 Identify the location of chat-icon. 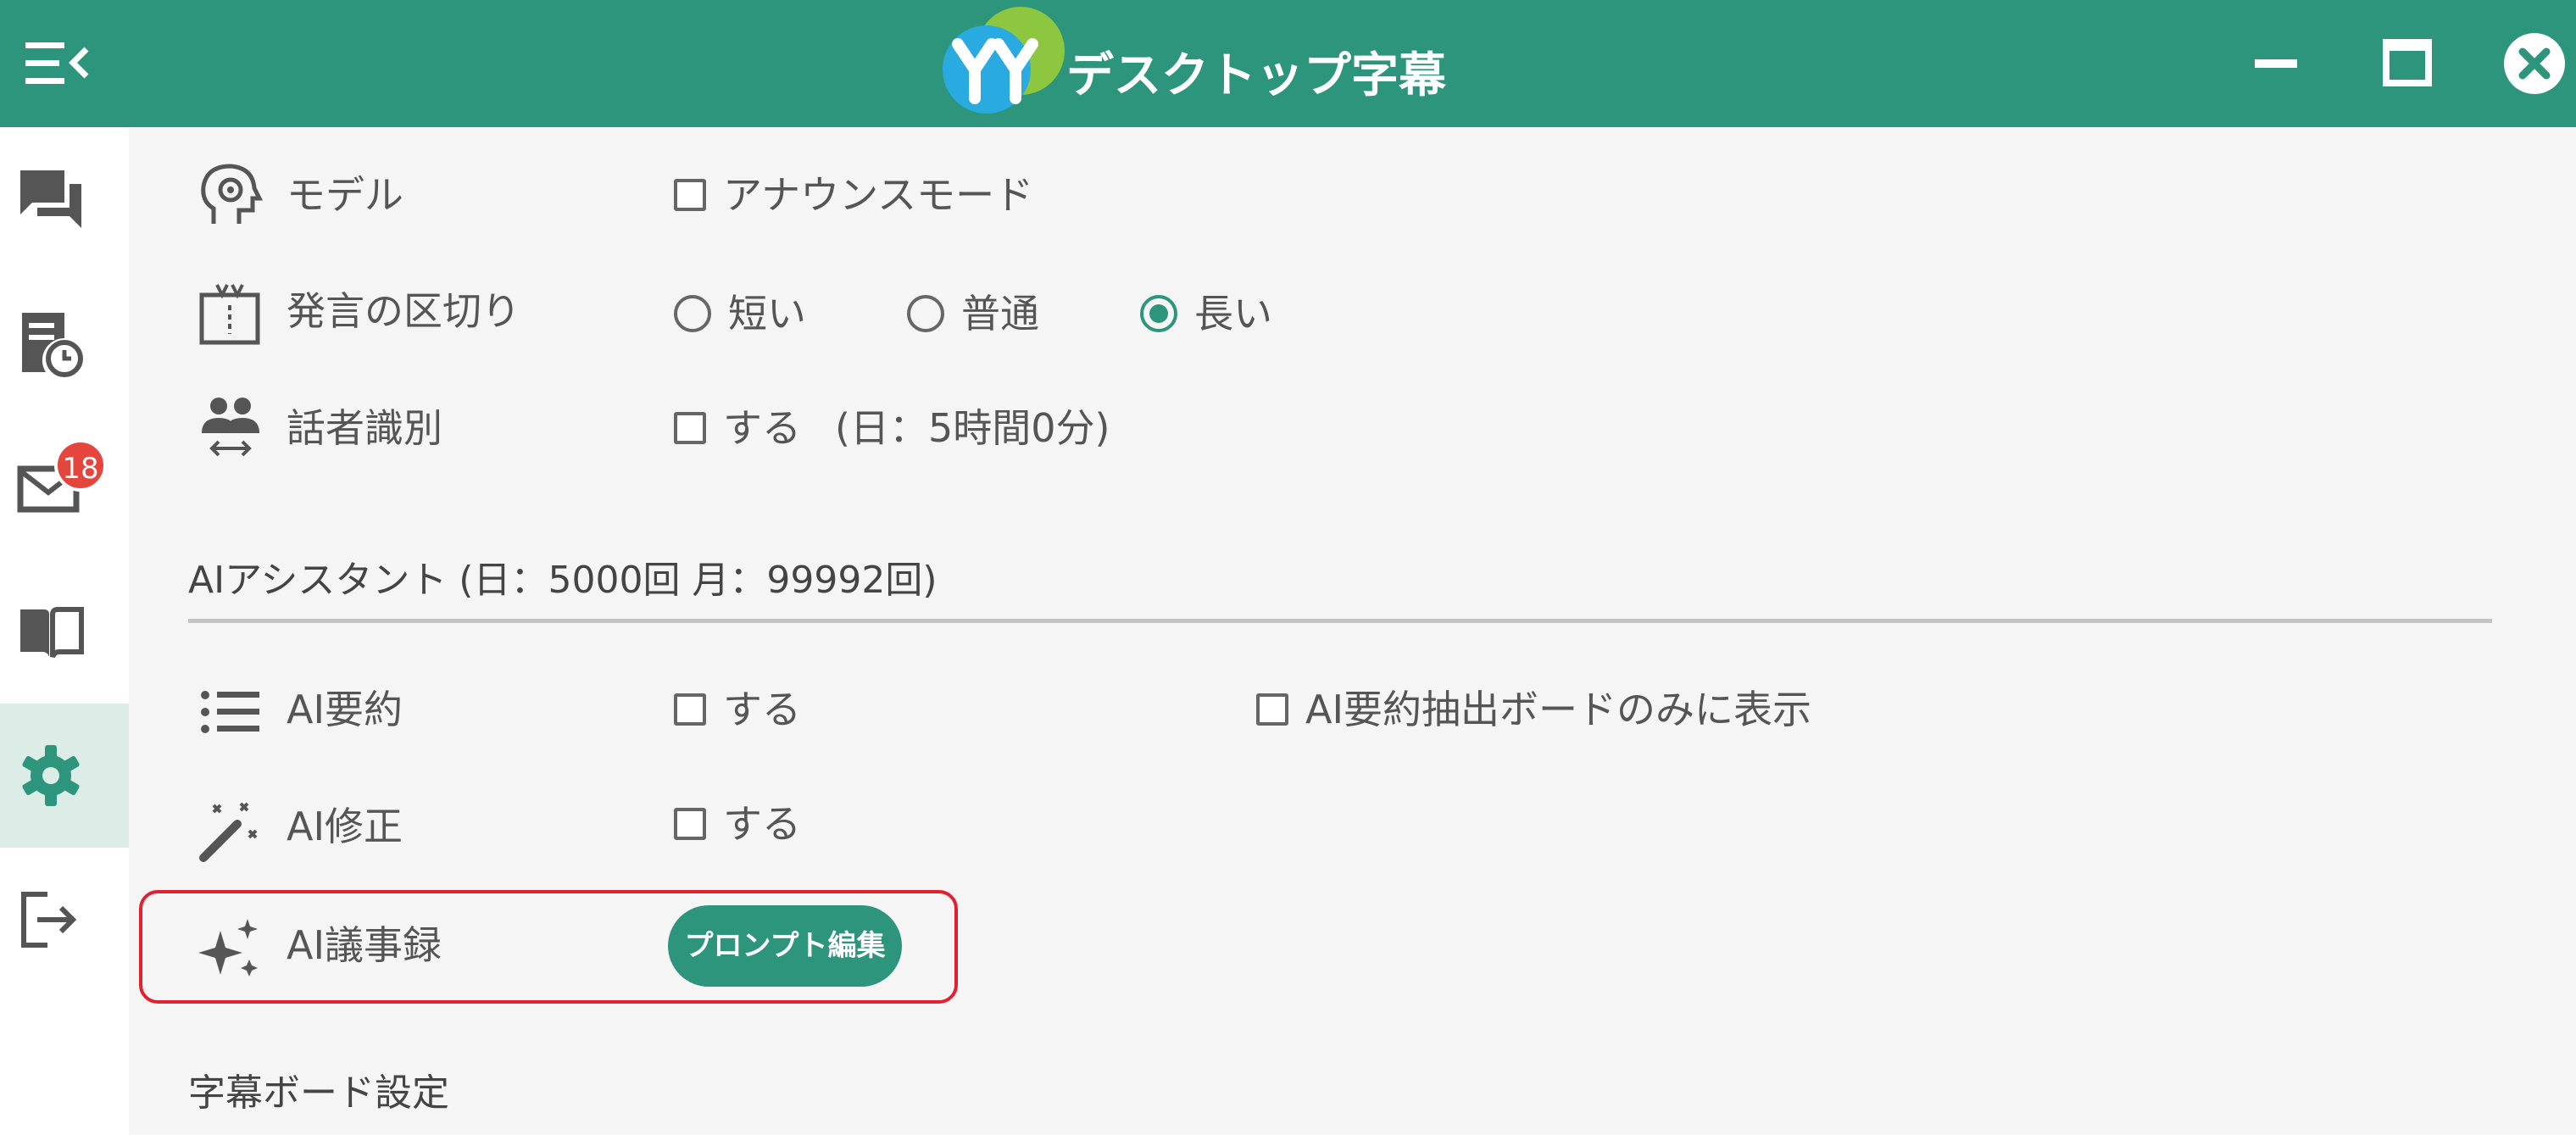
(50, 199).